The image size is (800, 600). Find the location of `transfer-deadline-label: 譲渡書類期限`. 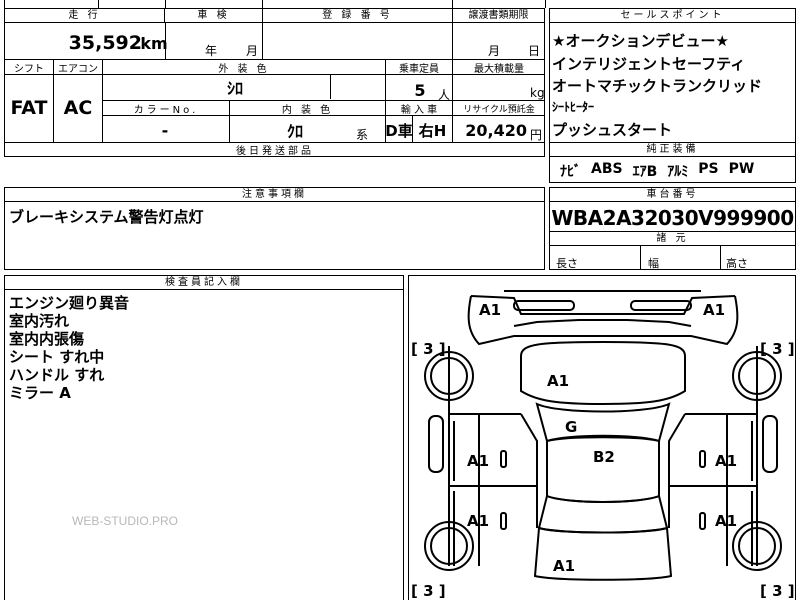

transfer-deadline-label: 譲渡書類期限 is located at coordinates (498, 16).